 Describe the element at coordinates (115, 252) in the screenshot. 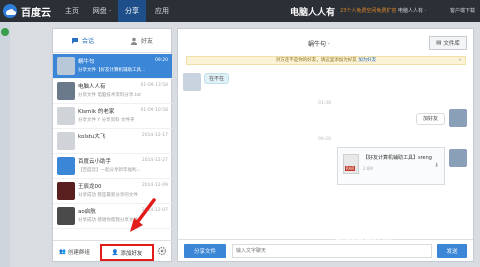

I see `add-person-icon: 👤` at that location.